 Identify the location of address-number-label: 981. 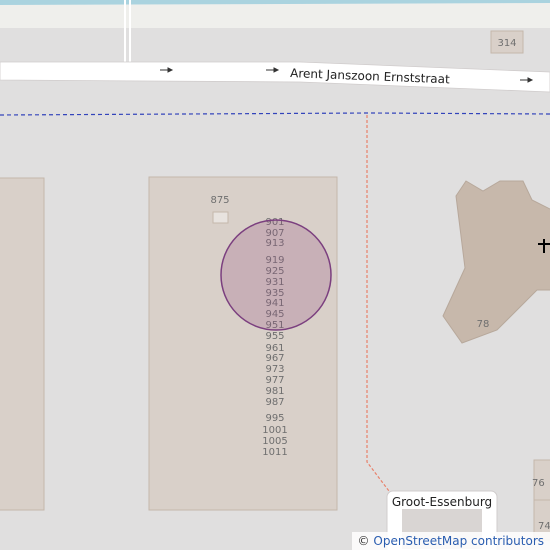
(274, 391).